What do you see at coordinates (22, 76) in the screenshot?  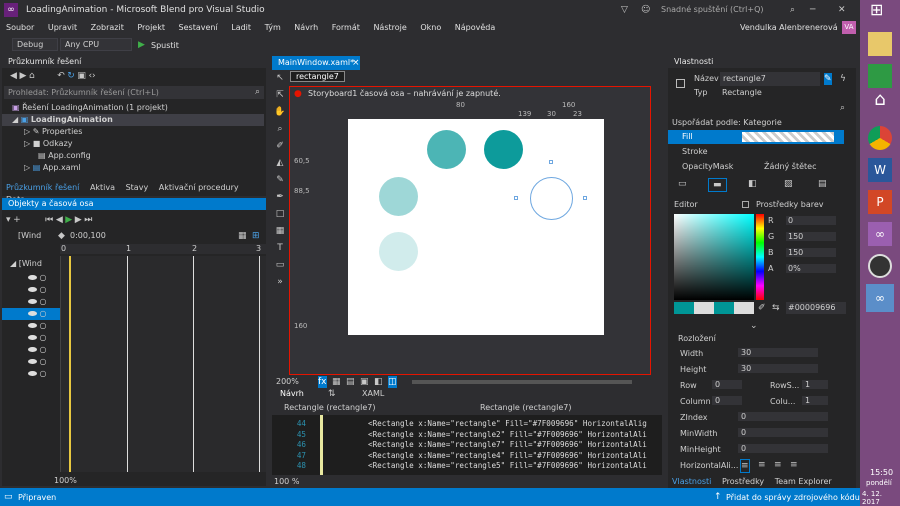 I see `forward-icon: ▶` at bounding box center [22, 76].